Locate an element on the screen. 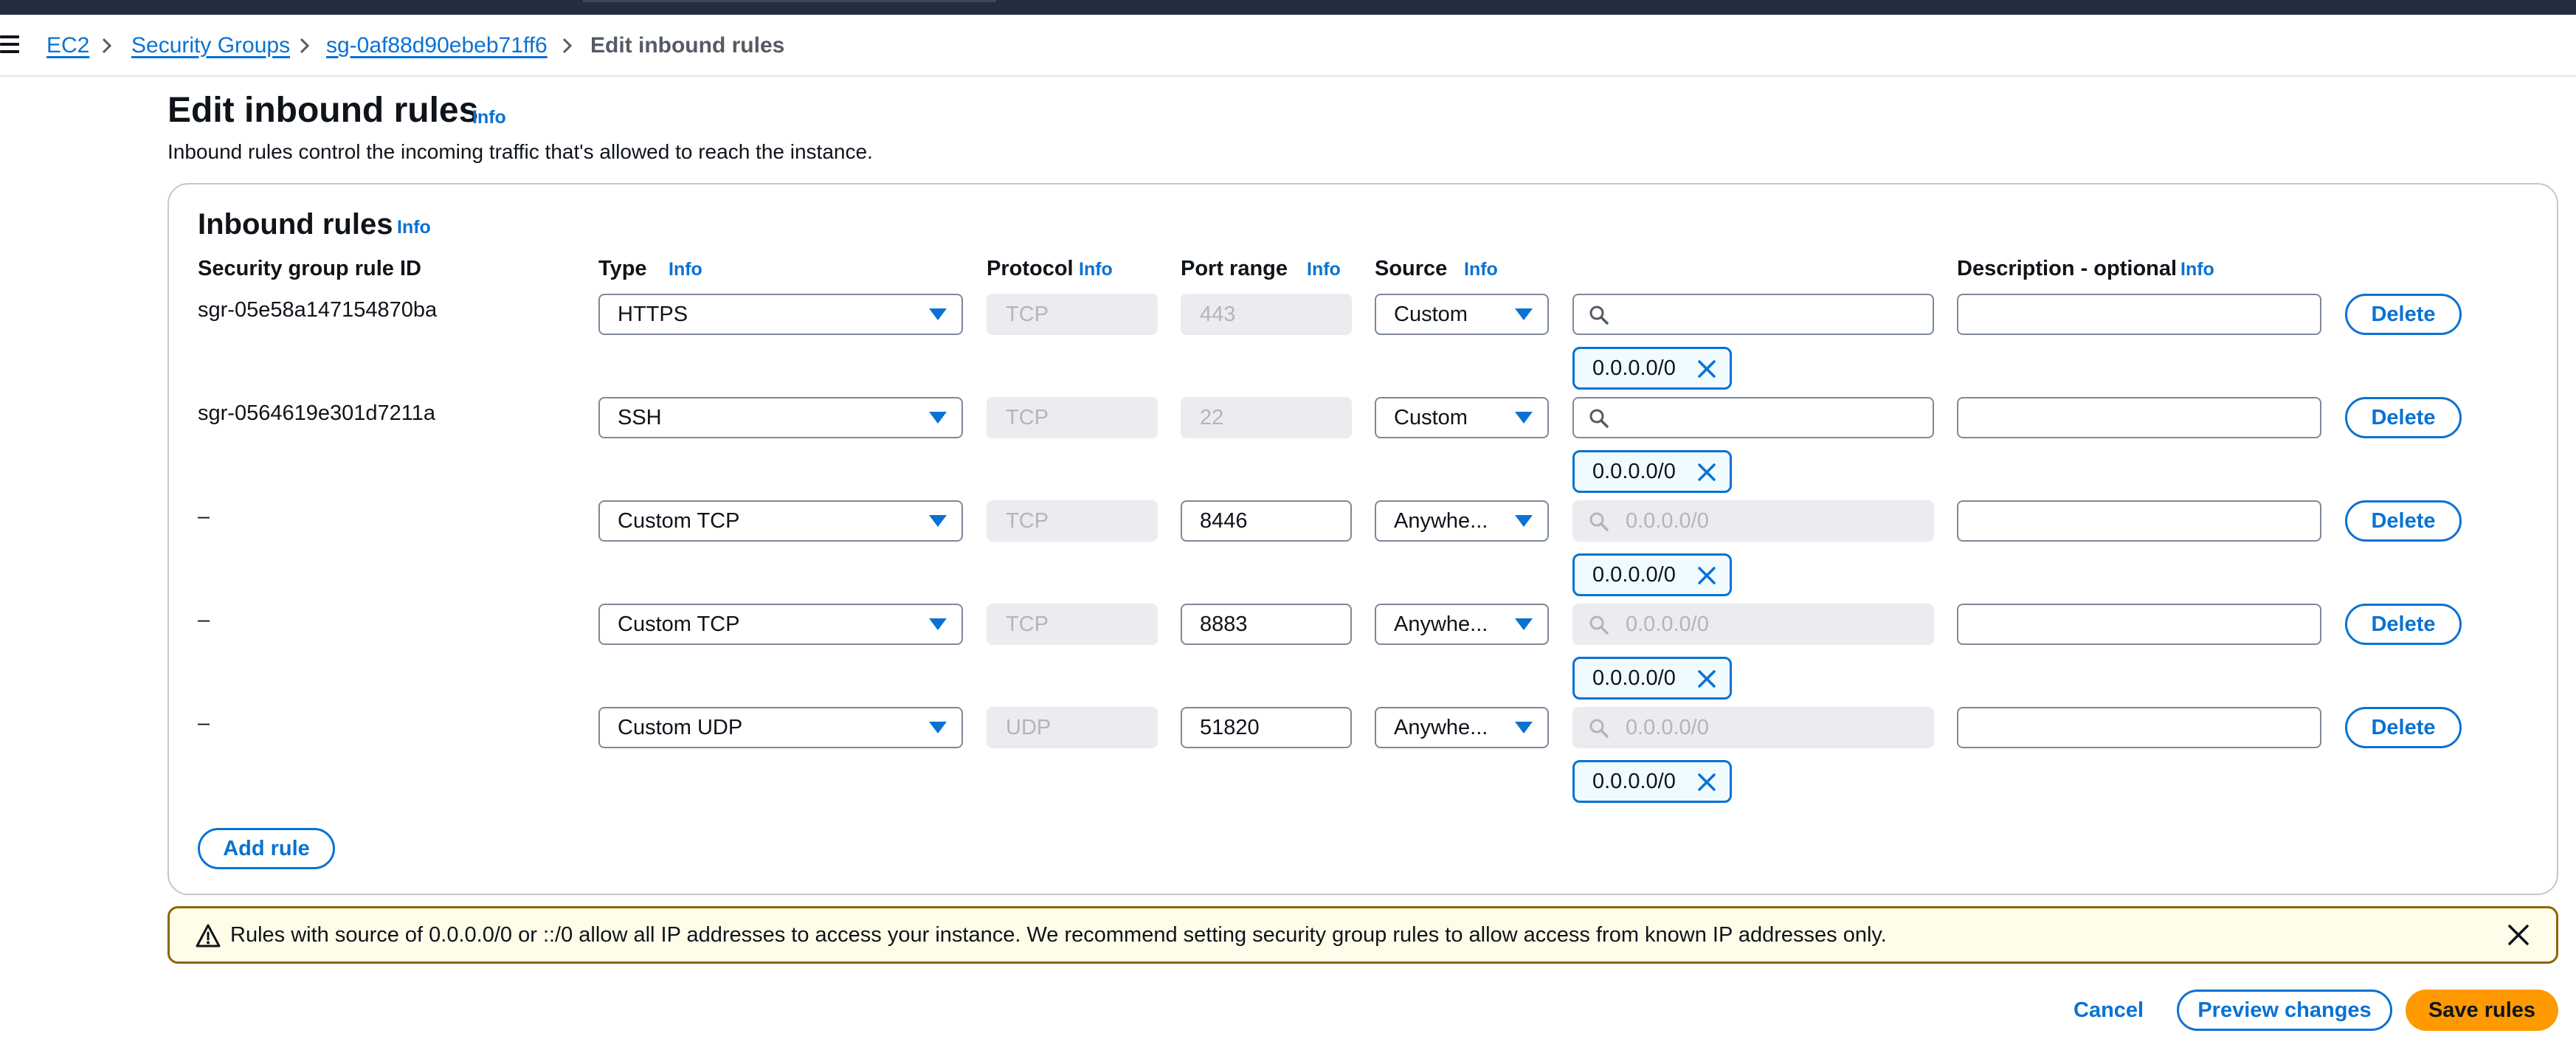 The height and width of the screenshot is (1053, 2576). add-rule-button: Add rule is located at coordinates (266, 848).